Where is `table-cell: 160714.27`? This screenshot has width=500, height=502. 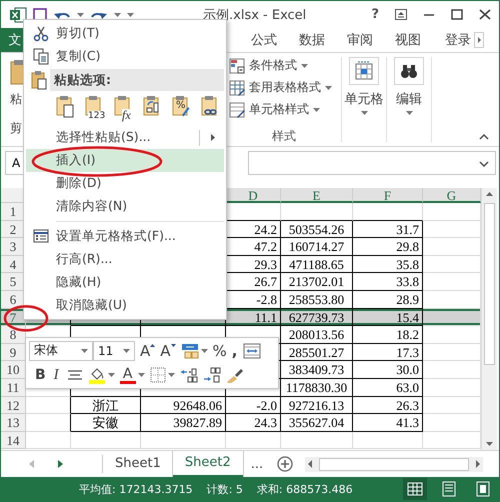 table-cell: 160714.27 is located at coordinates (317, 247).